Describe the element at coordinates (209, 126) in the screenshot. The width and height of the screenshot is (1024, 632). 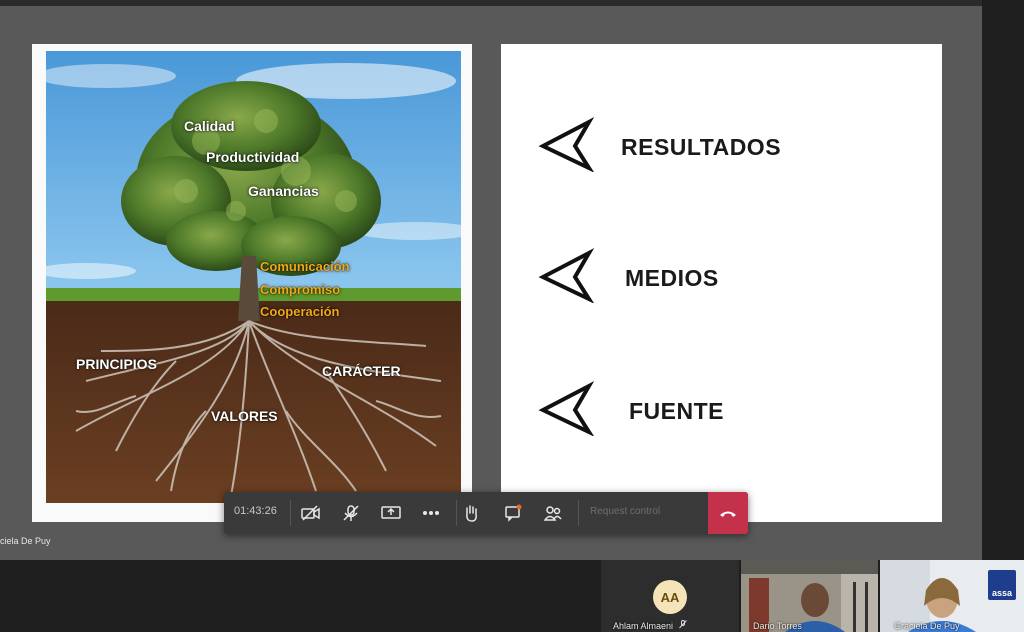
I see `tree-label-calidad: Calidad` at that location.